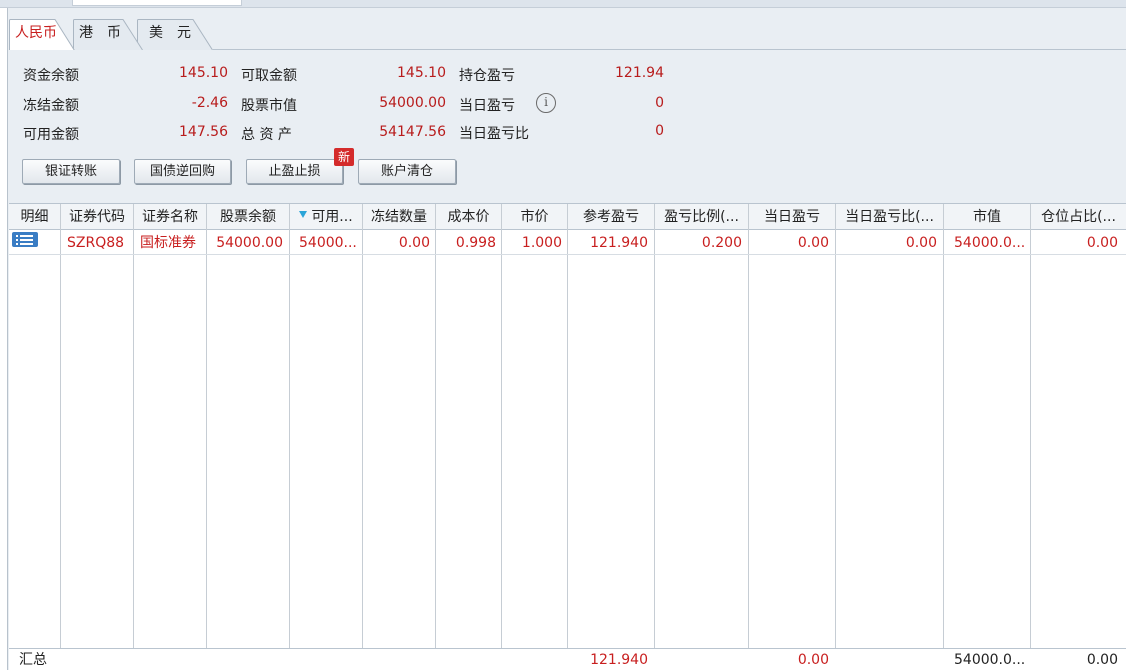 The height and width of the screenshot is (670, 1126). What do you see at coordinates (51, 135) in the screenshot?
I see `available-label: 可用金额` at bounding box center [51, 135].